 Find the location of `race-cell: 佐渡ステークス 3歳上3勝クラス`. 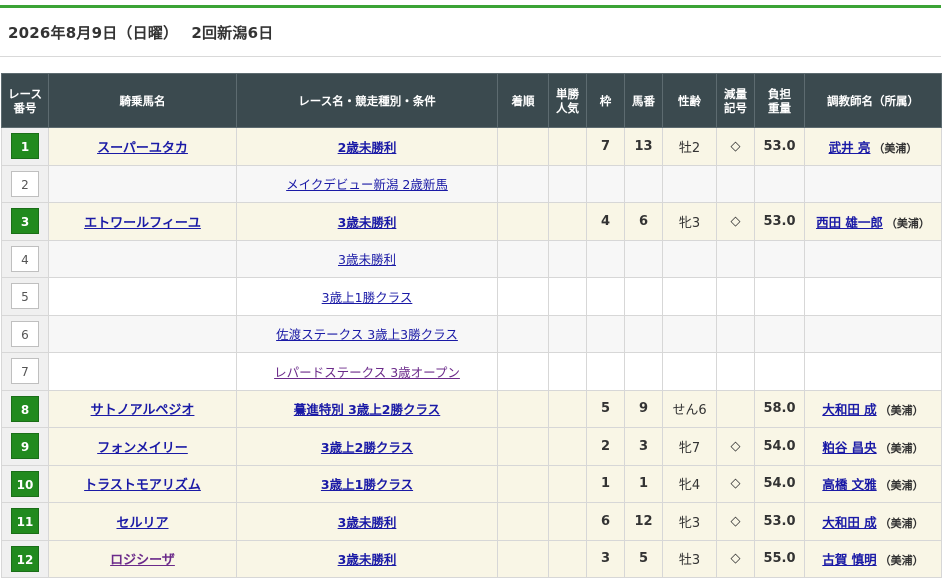

race-cell: 佐渡ステークス 3歳上3勝クラス is located at coordinates (367, 333).